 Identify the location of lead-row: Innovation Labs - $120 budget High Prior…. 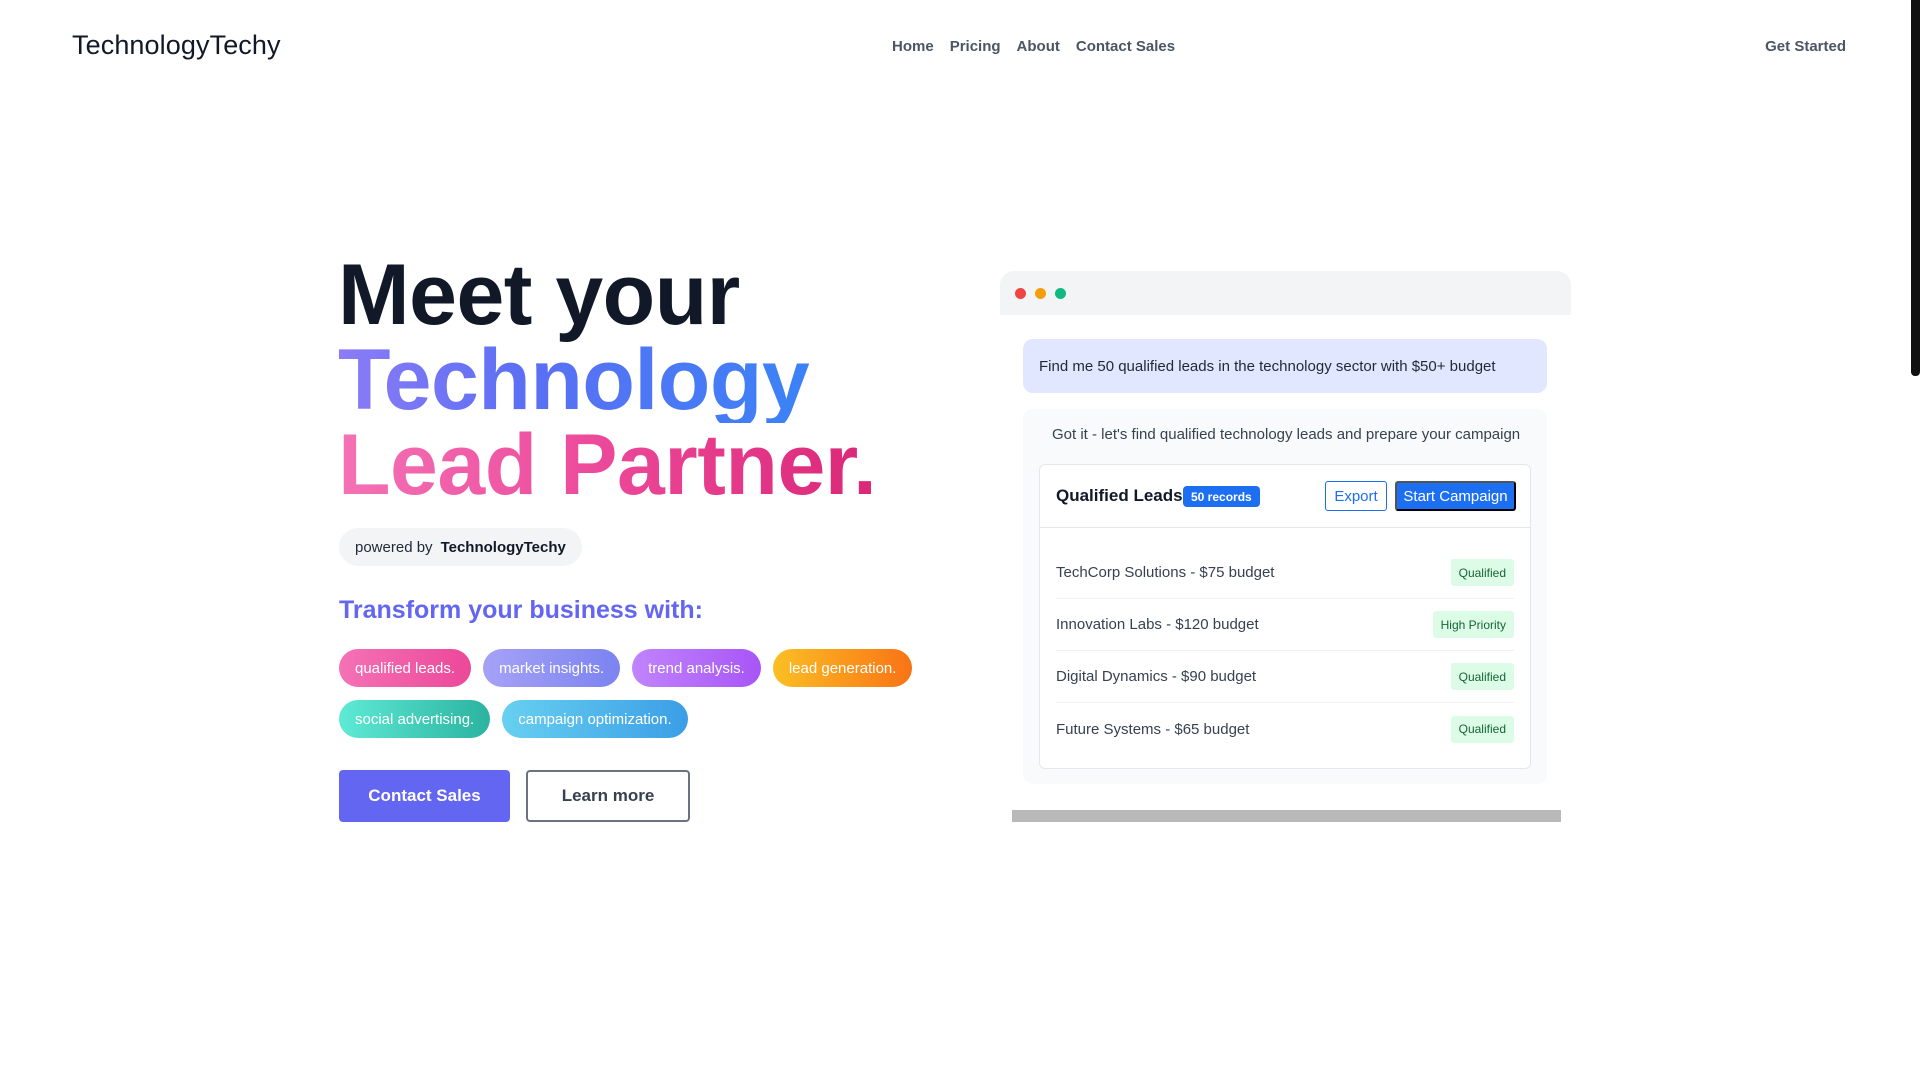
(1285, 625).